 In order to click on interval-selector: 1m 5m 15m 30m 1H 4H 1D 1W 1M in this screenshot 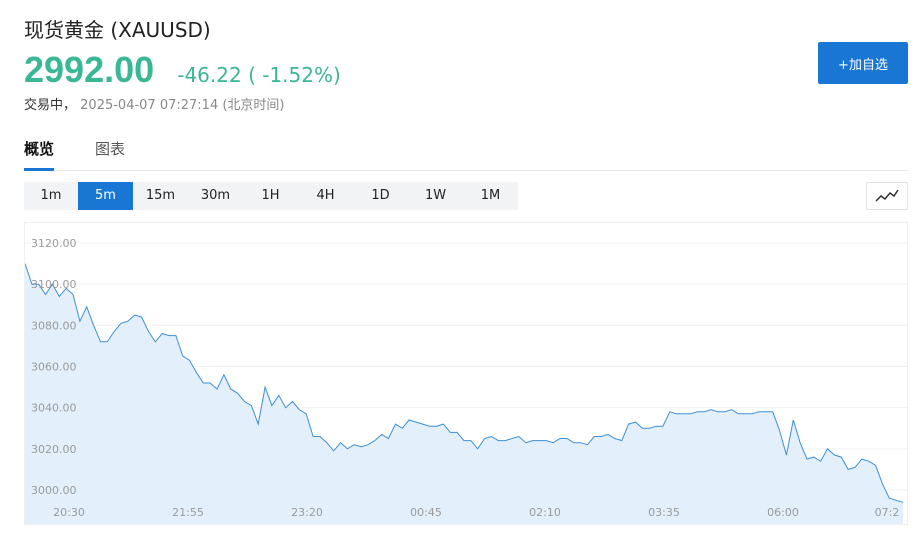, I will do `click(271, 196)`.